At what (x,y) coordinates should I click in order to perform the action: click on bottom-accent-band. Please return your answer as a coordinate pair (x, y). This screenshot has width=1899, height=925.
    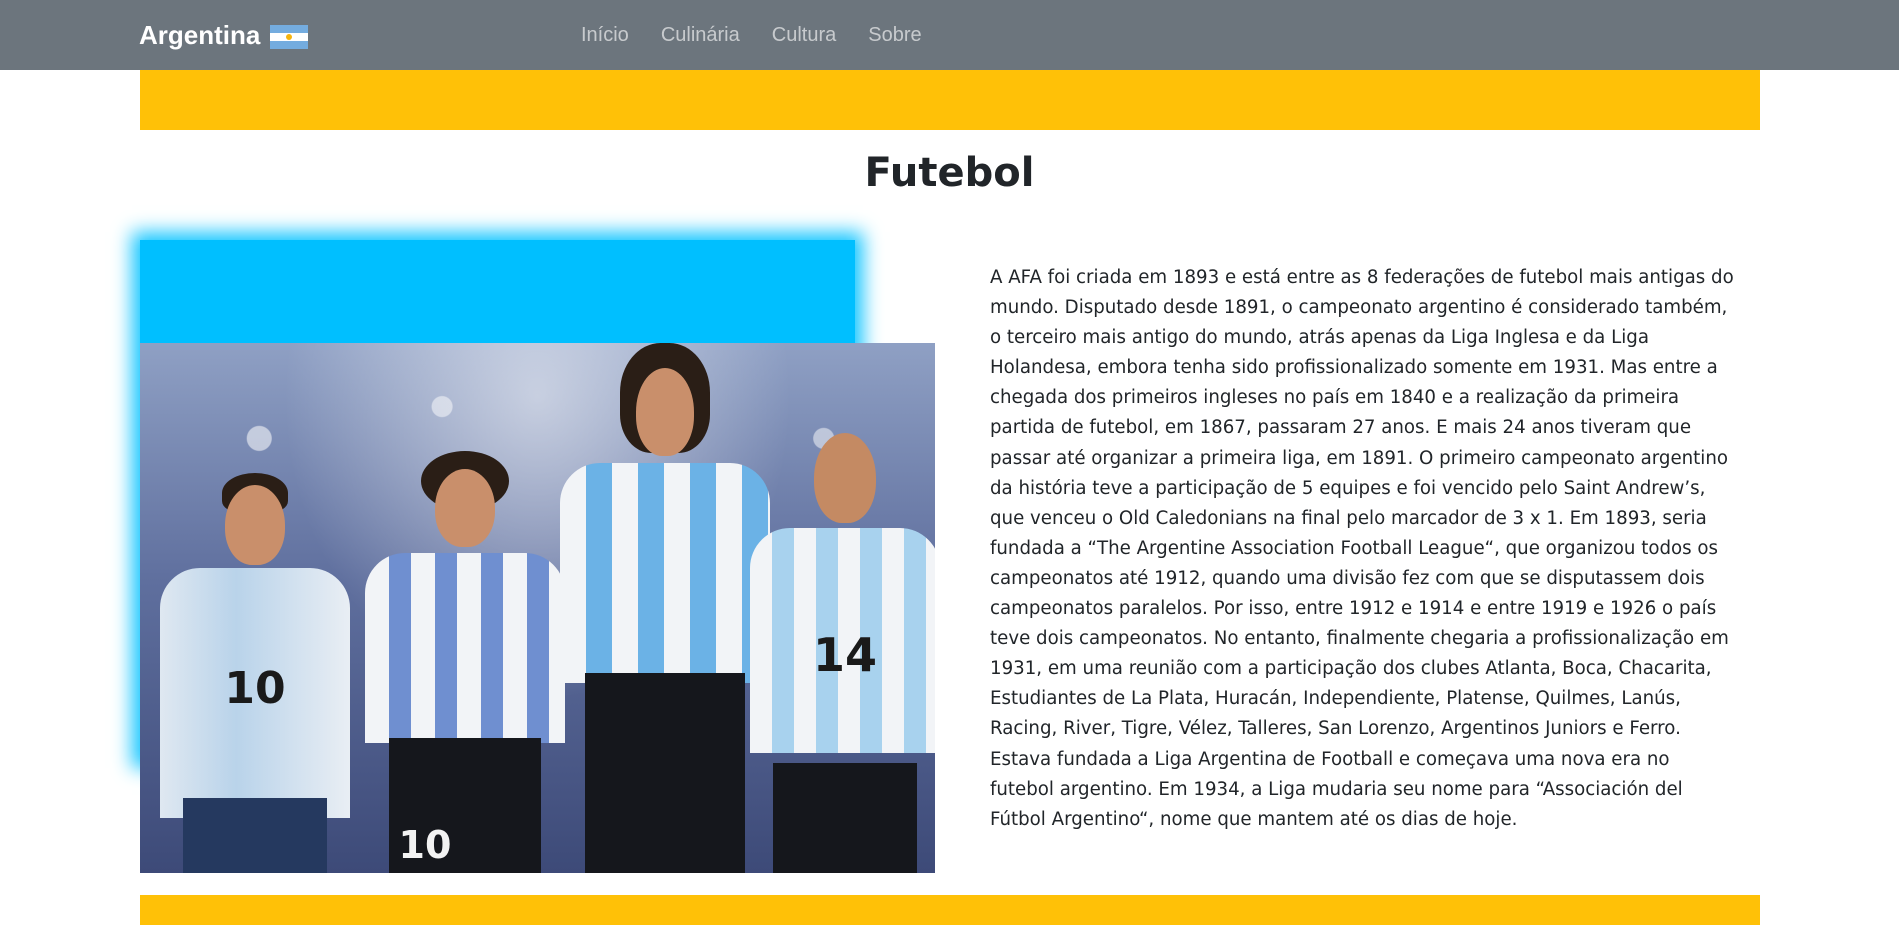
    Looking at the image, I should click on (950, 910).